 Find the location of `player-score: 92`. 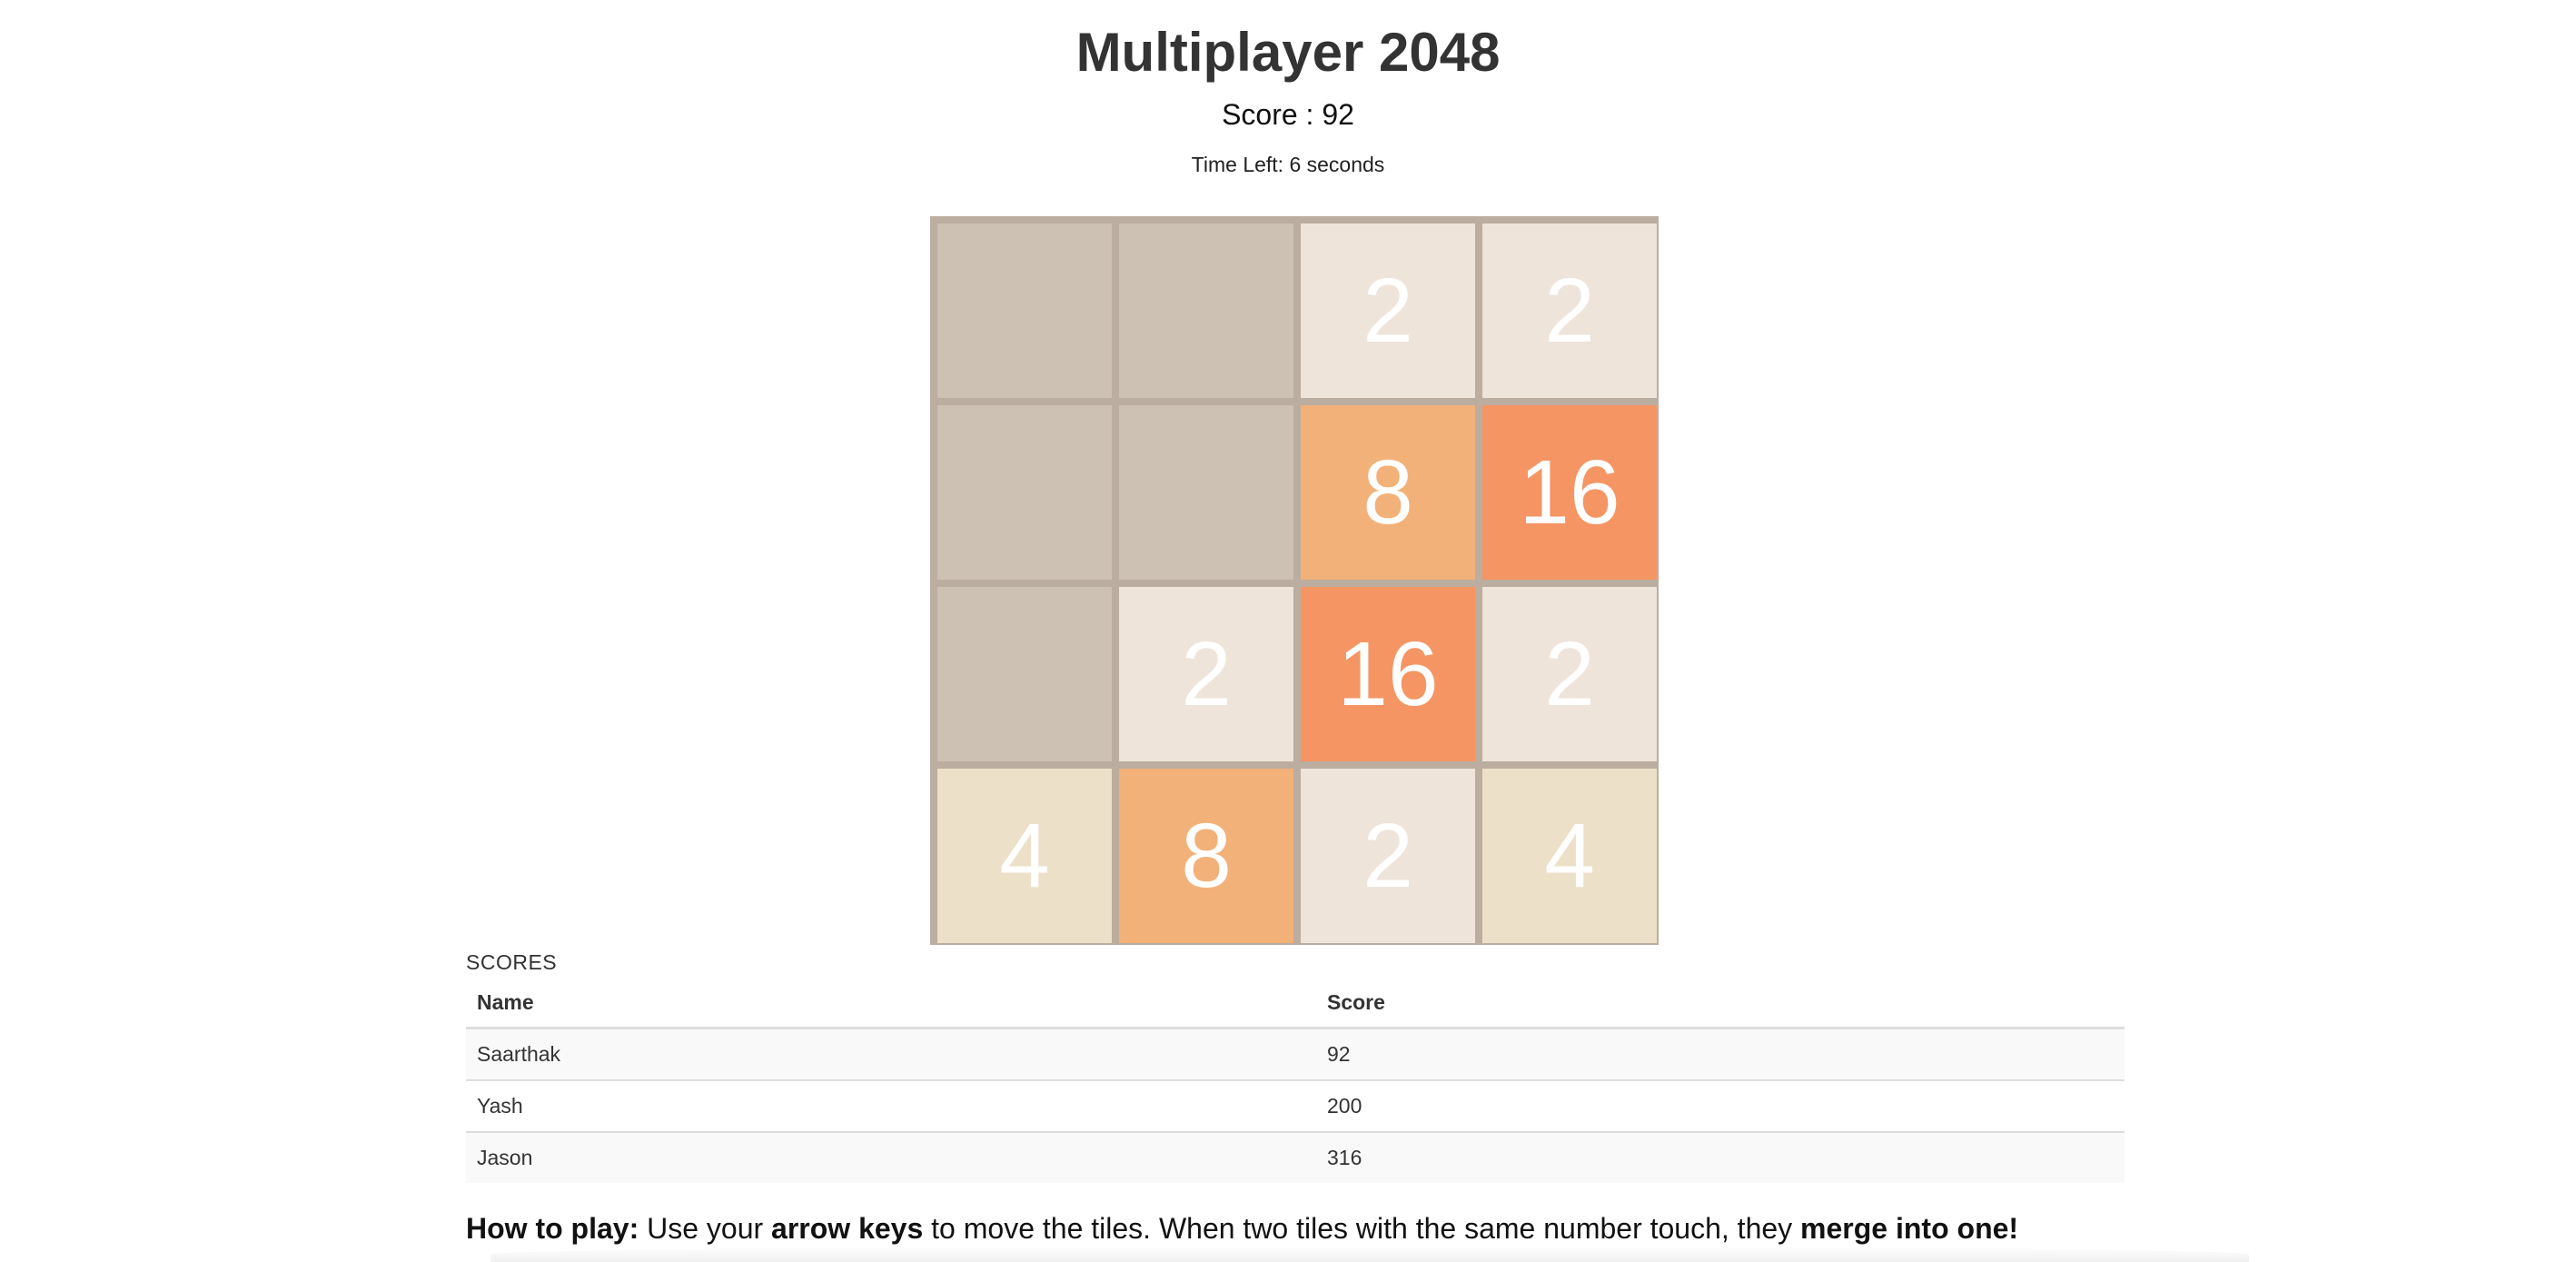

player-score: 92 is located at coordinates (1720, 1053).